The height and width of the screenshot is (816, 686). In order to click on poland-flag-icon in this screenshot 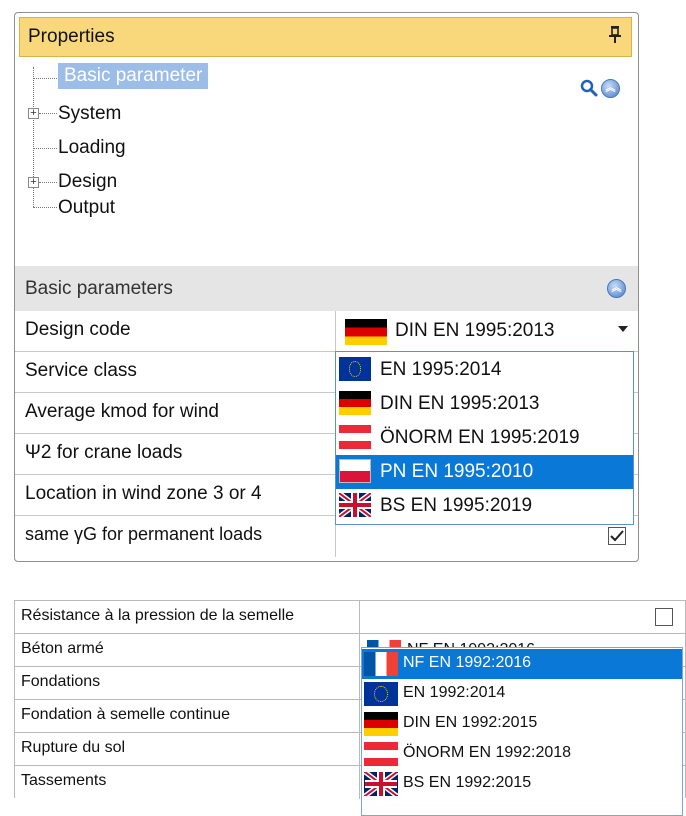, I will do `click(355, 471)`.